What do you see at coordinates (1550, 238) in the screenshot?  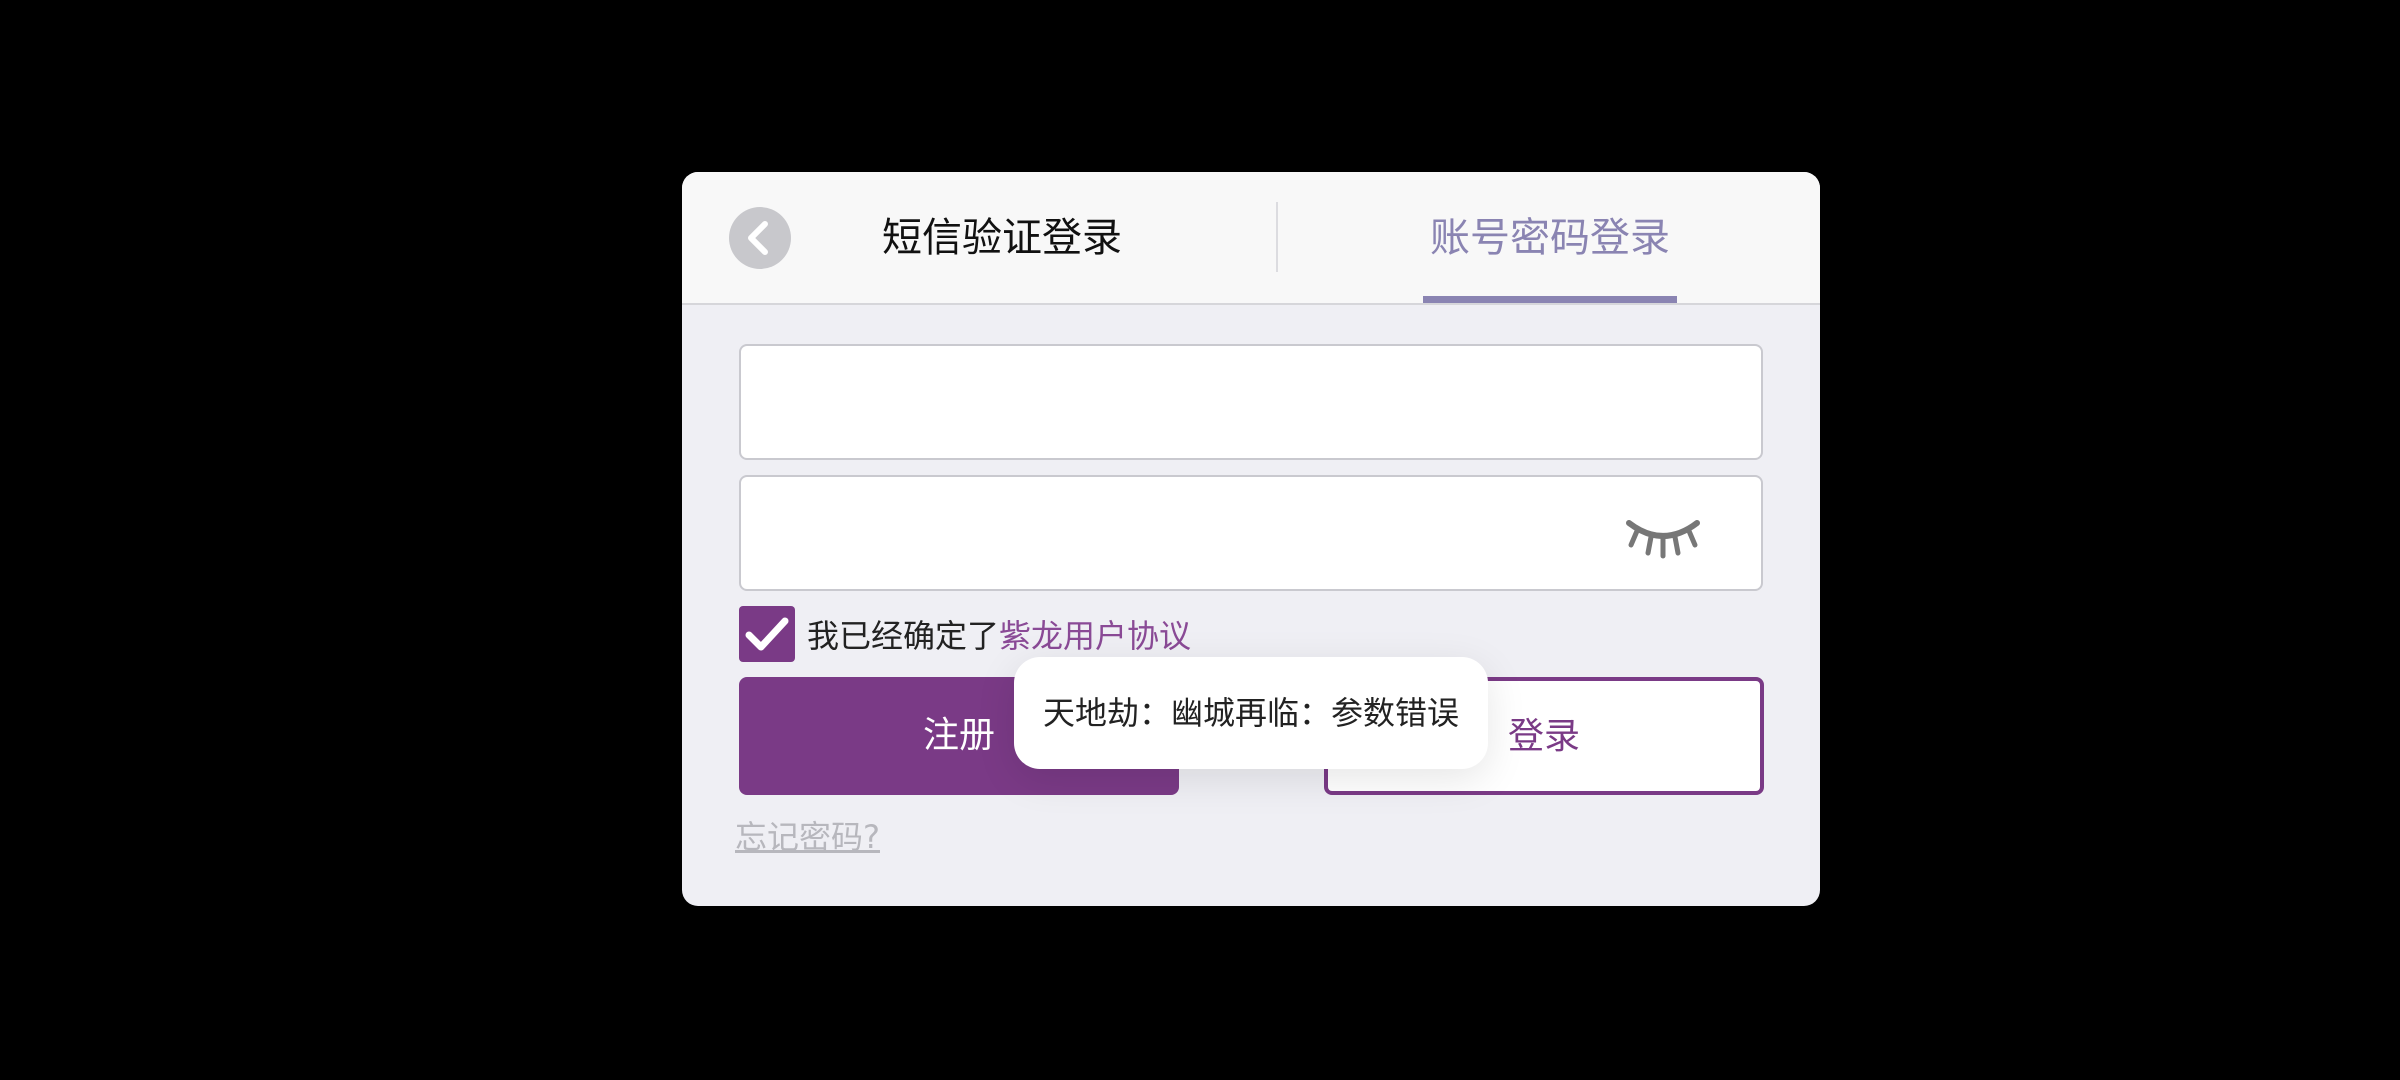 I see `tab-account-login: 账号密码登录` at bounding box center [1550, 238].